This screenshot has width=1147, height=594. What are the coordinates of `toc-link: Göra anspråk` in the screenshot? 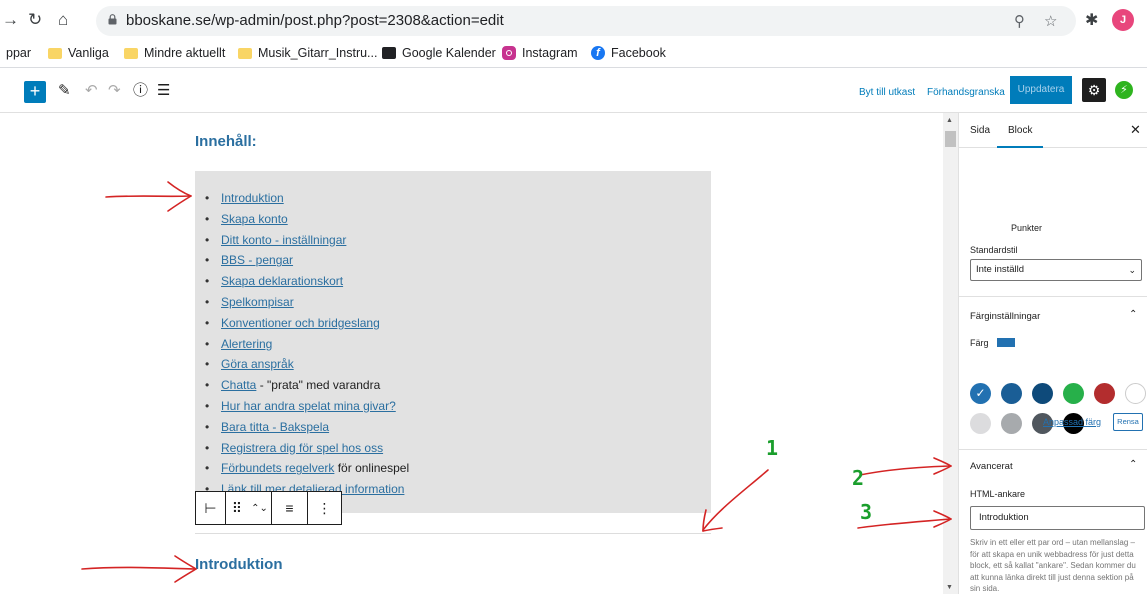 It's located at (257, 364).